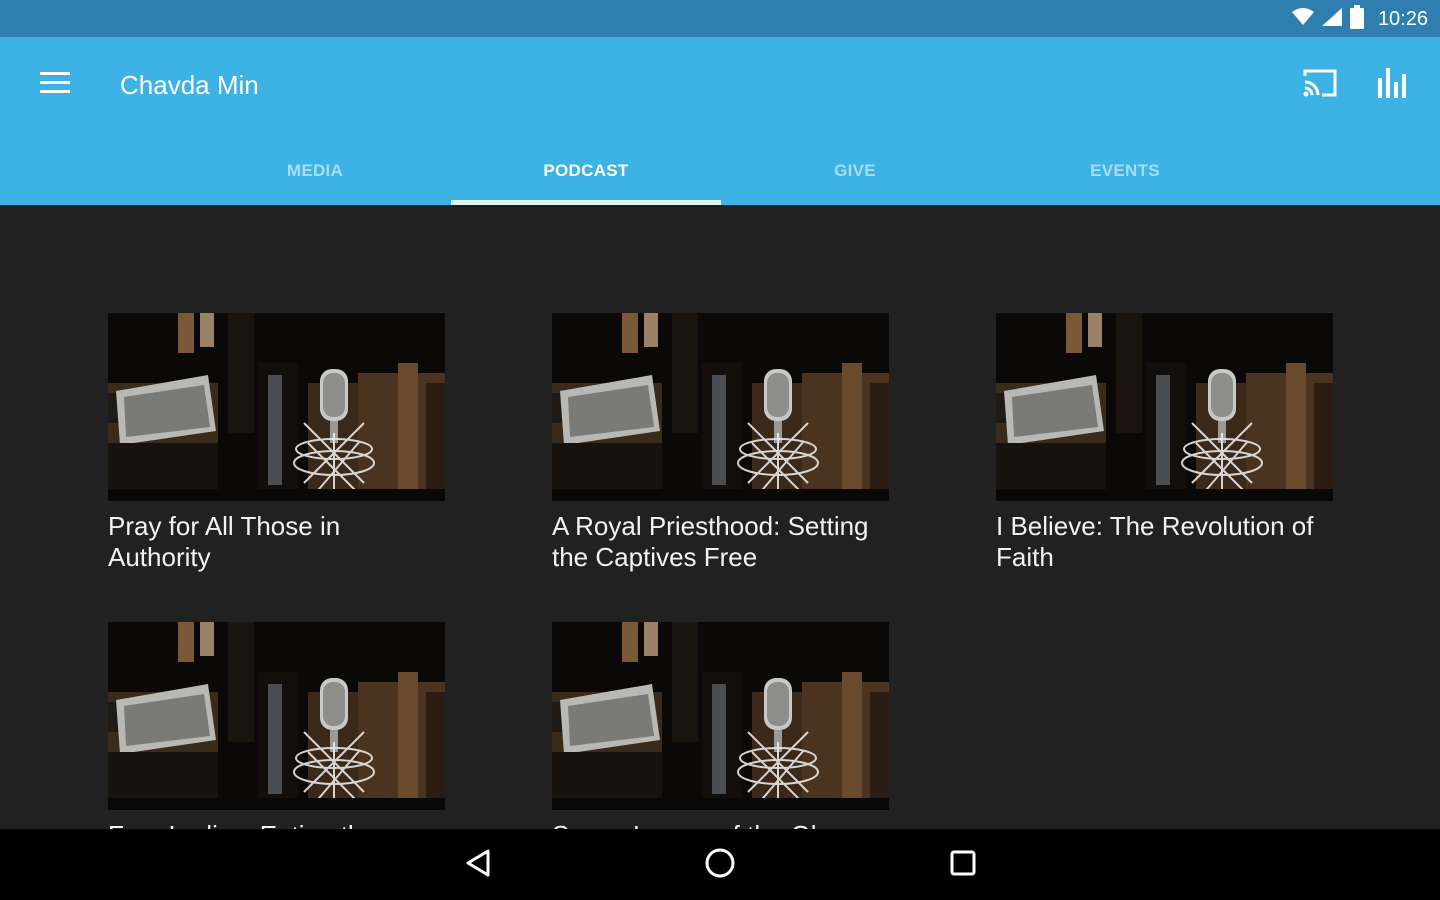 Image resolution: width=1440 pixels, height=900 pixels. I want to click on cast-icon, so click(1320, 85).